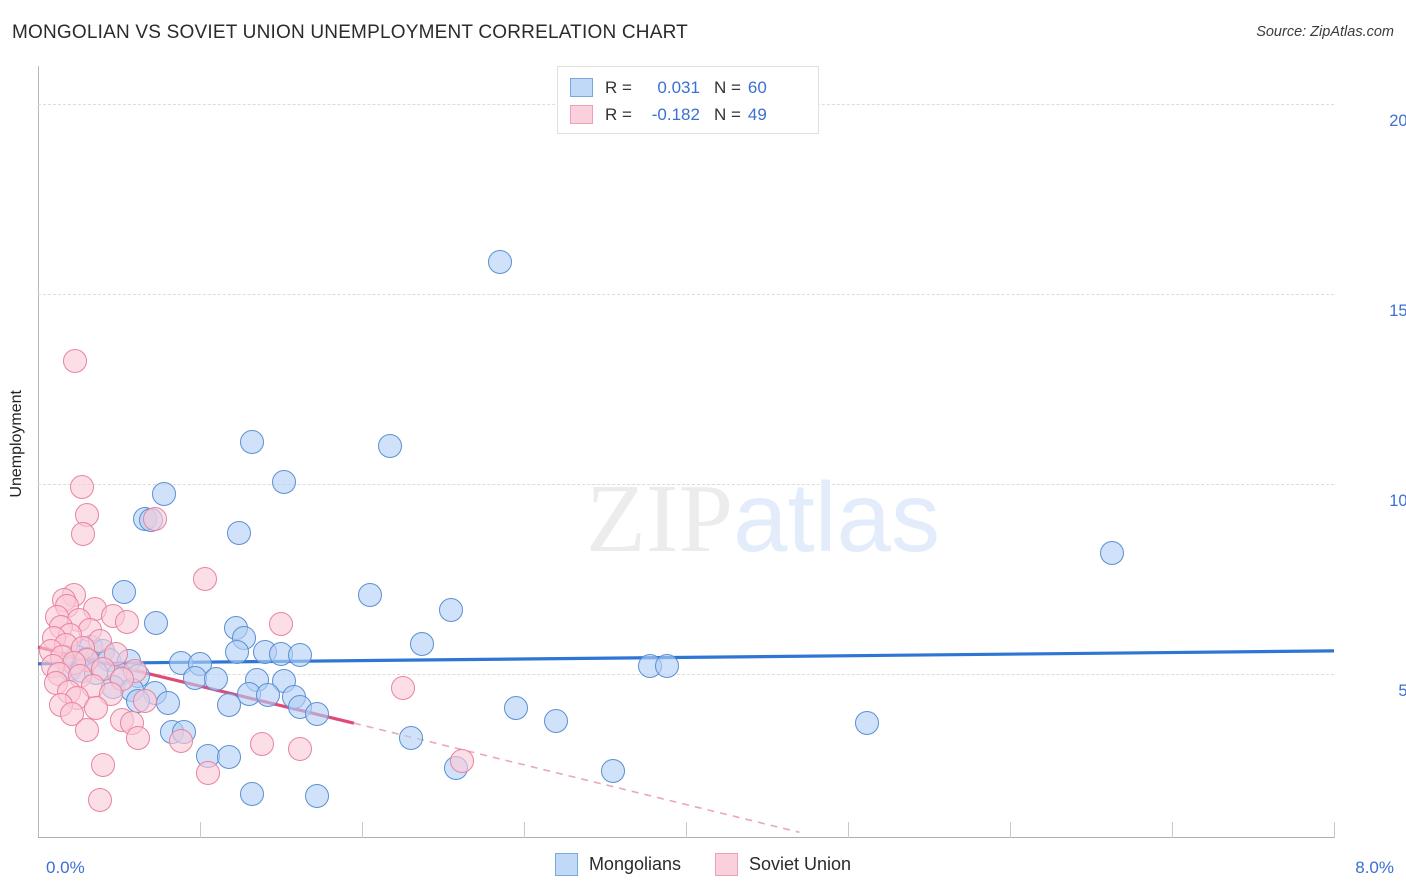 The height and width of the screenshot is (892, 1406). What do you see at coordinates (65, 867) in the screenshot?
I see `x-axis-min-label: 0.0%` at bounding box center [65, 867].